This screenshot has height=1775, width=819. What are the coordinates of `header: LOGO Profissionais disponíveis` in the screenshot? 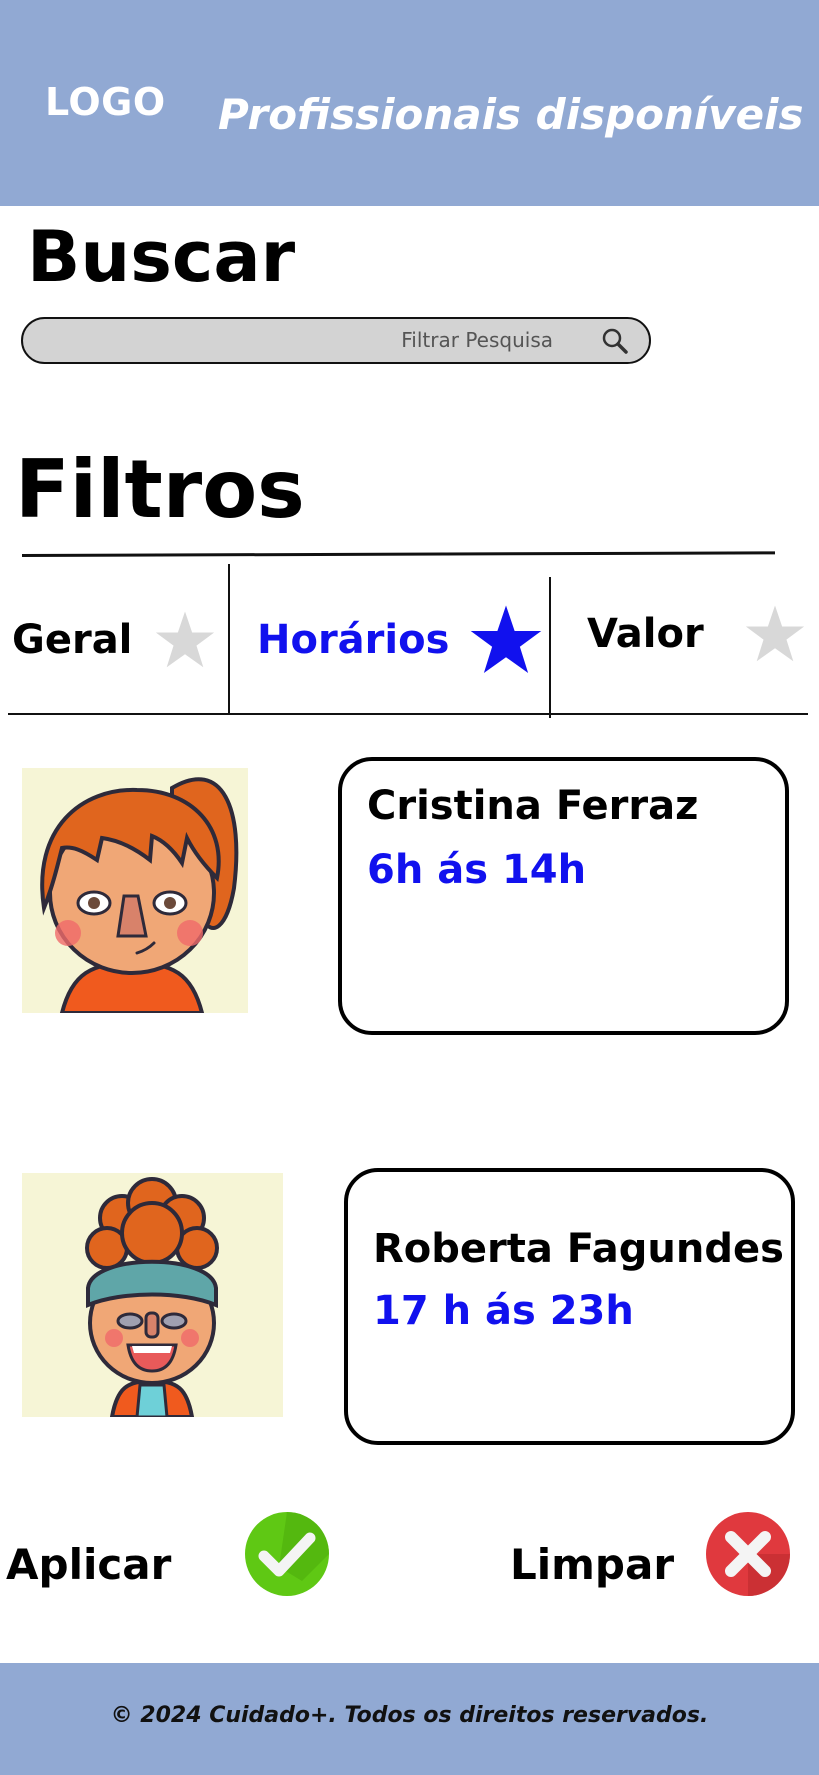 It's located at (409, 103).